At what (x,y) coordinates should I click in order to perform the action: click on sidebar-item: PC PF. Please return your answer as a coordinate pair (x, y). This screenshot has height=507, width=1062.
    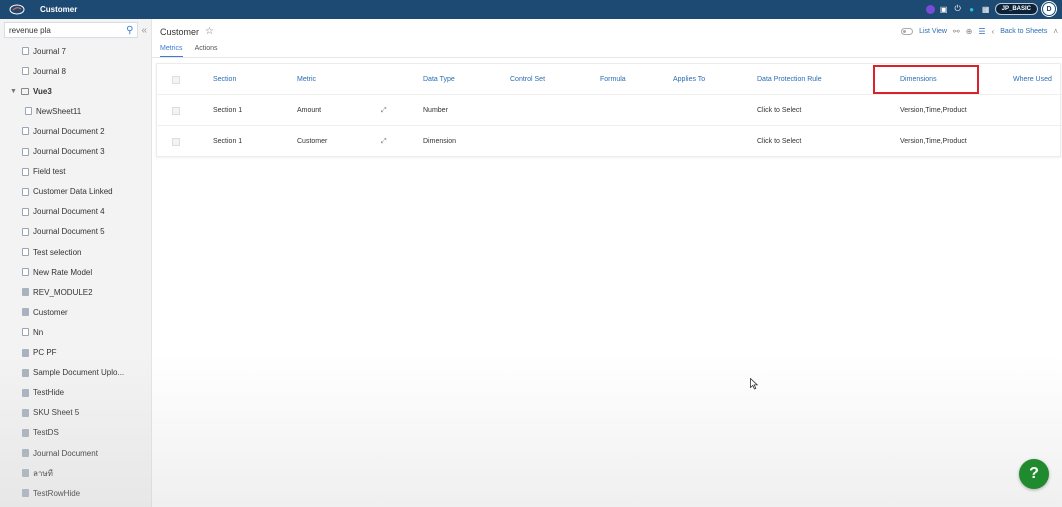
    Looking at the image, I should click on (39, 353).